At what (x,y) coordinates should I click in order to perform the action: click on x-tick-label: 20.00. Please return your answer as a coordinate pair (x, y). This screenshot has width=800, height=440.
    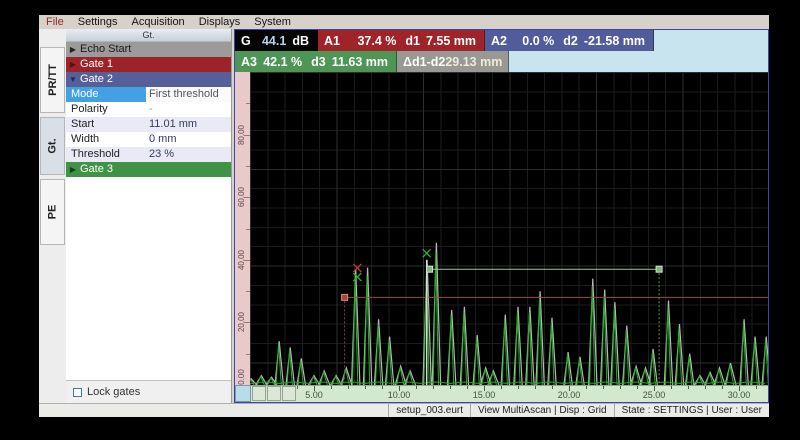
    Looking at the image, I should click on (569, 395).